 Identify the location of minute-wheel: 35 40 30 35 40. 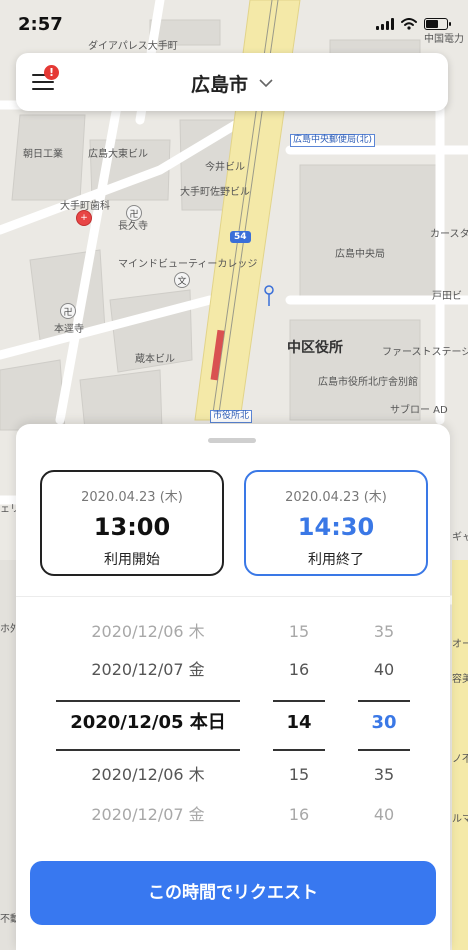
(384, 729).